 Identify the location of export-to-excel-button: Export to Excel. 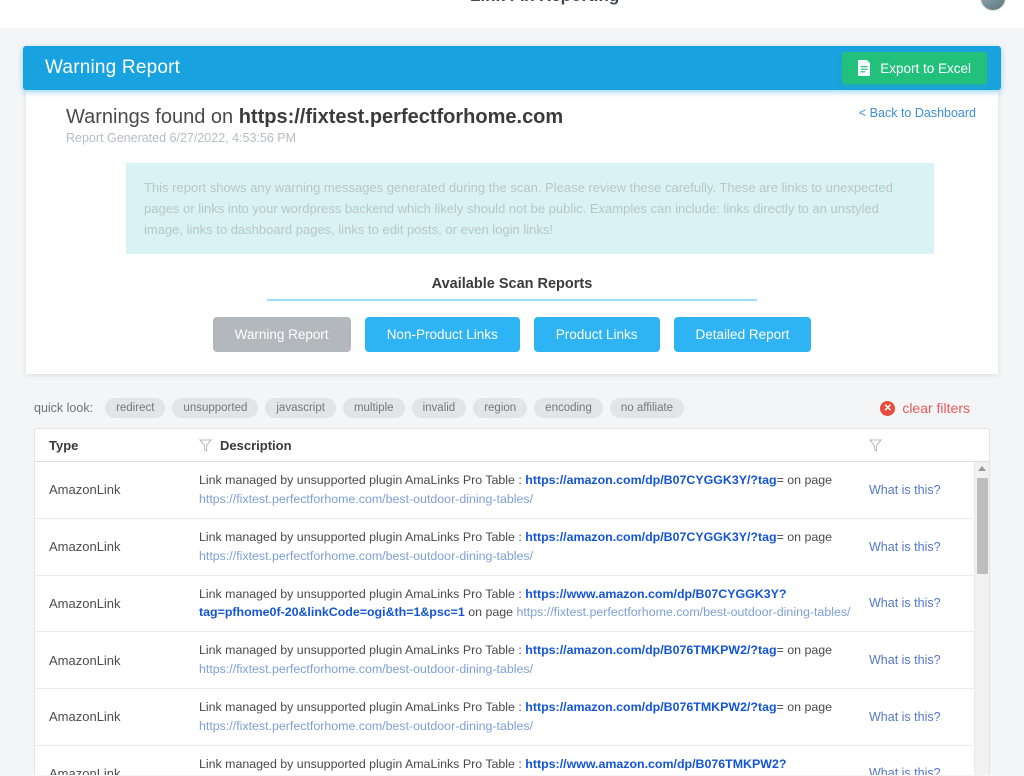
(914, 68).